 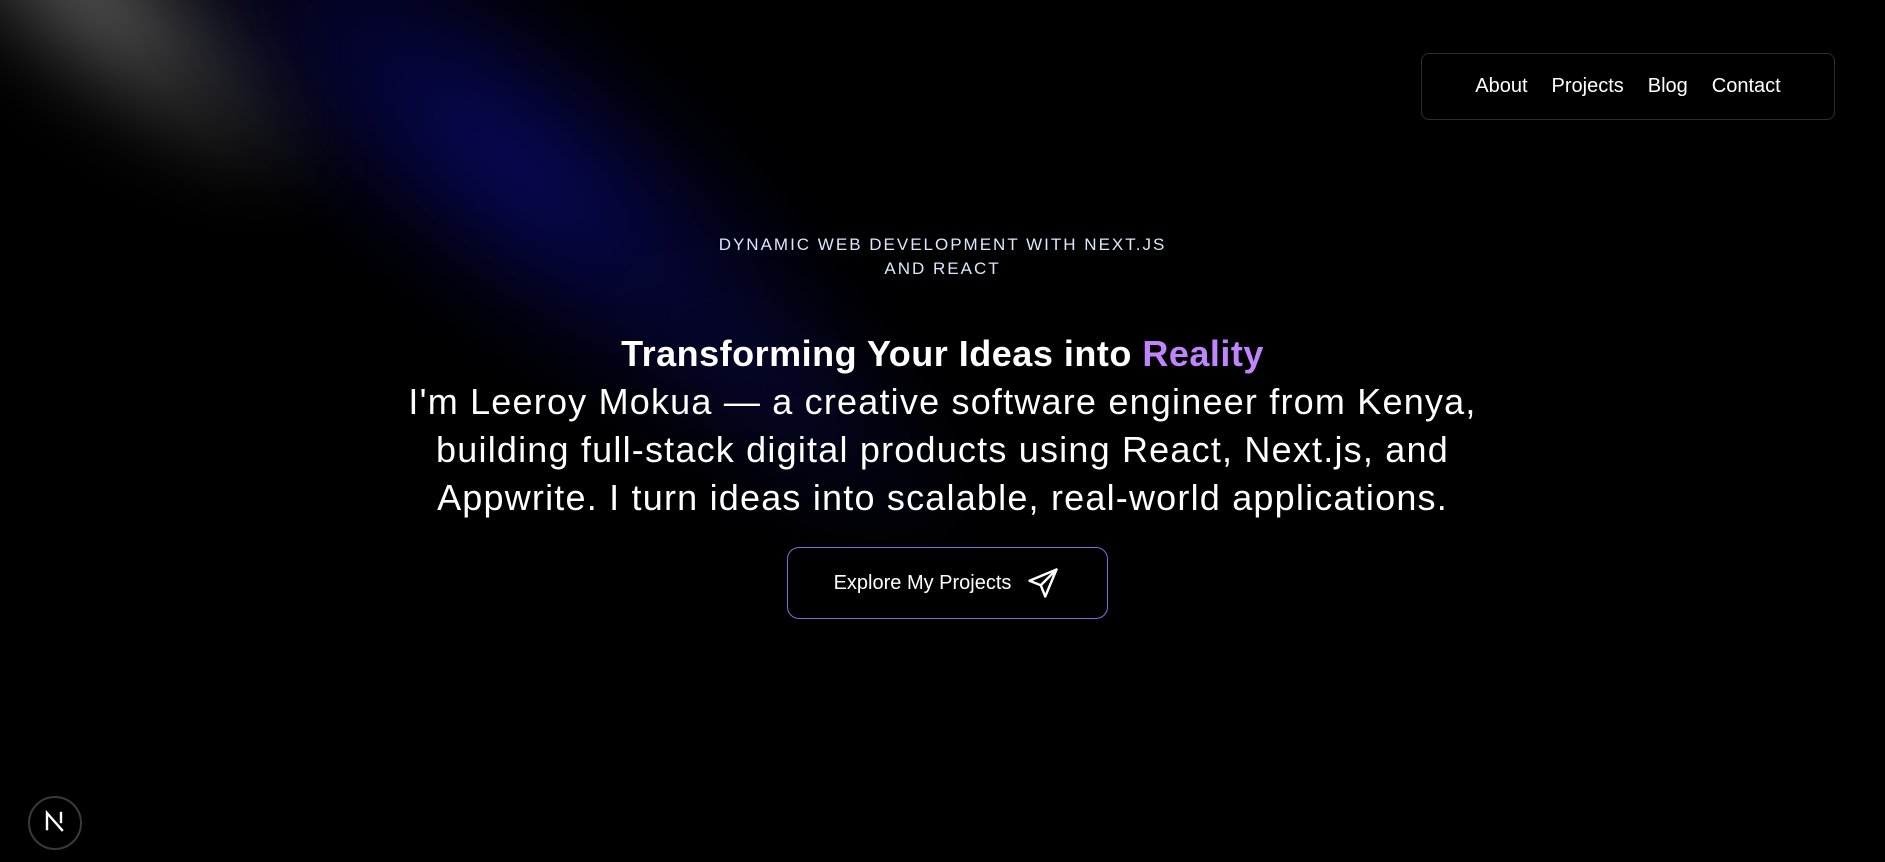 I want to click on explore-projects-button: Explore My Projects, so click(x=947, y=583).